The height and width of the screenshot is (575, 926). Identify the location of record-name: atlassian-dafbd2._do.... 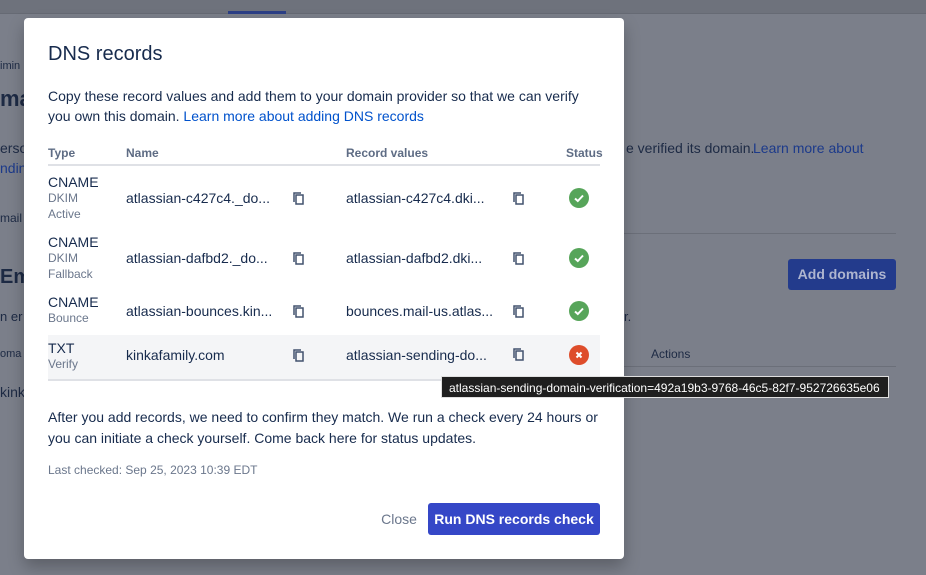
(197, 258).